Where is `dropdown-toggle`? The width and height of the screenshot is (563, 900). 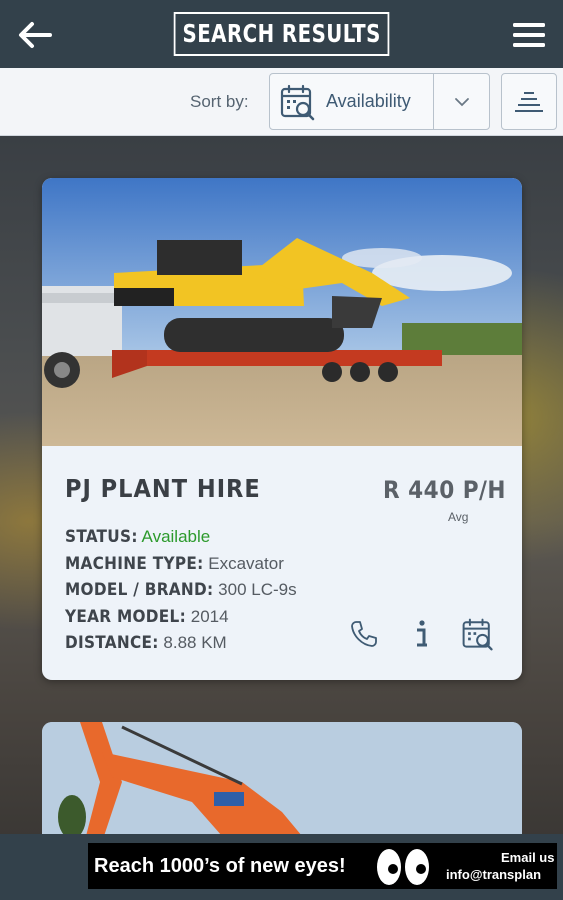
dropdown-toggle is located at coordinates (461, 101).